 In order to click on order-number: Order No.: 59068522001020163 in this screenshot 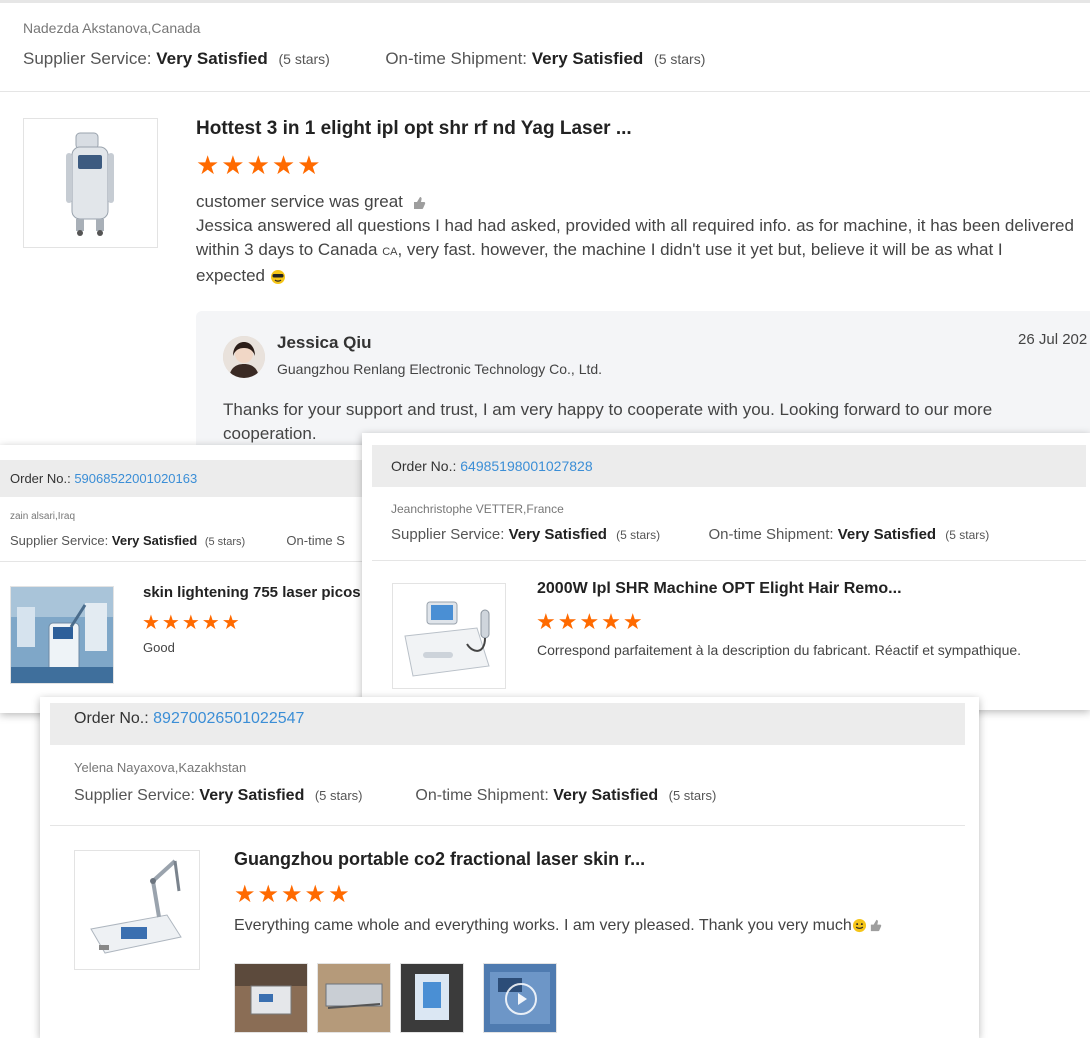, I will do `click(103, 478)`.